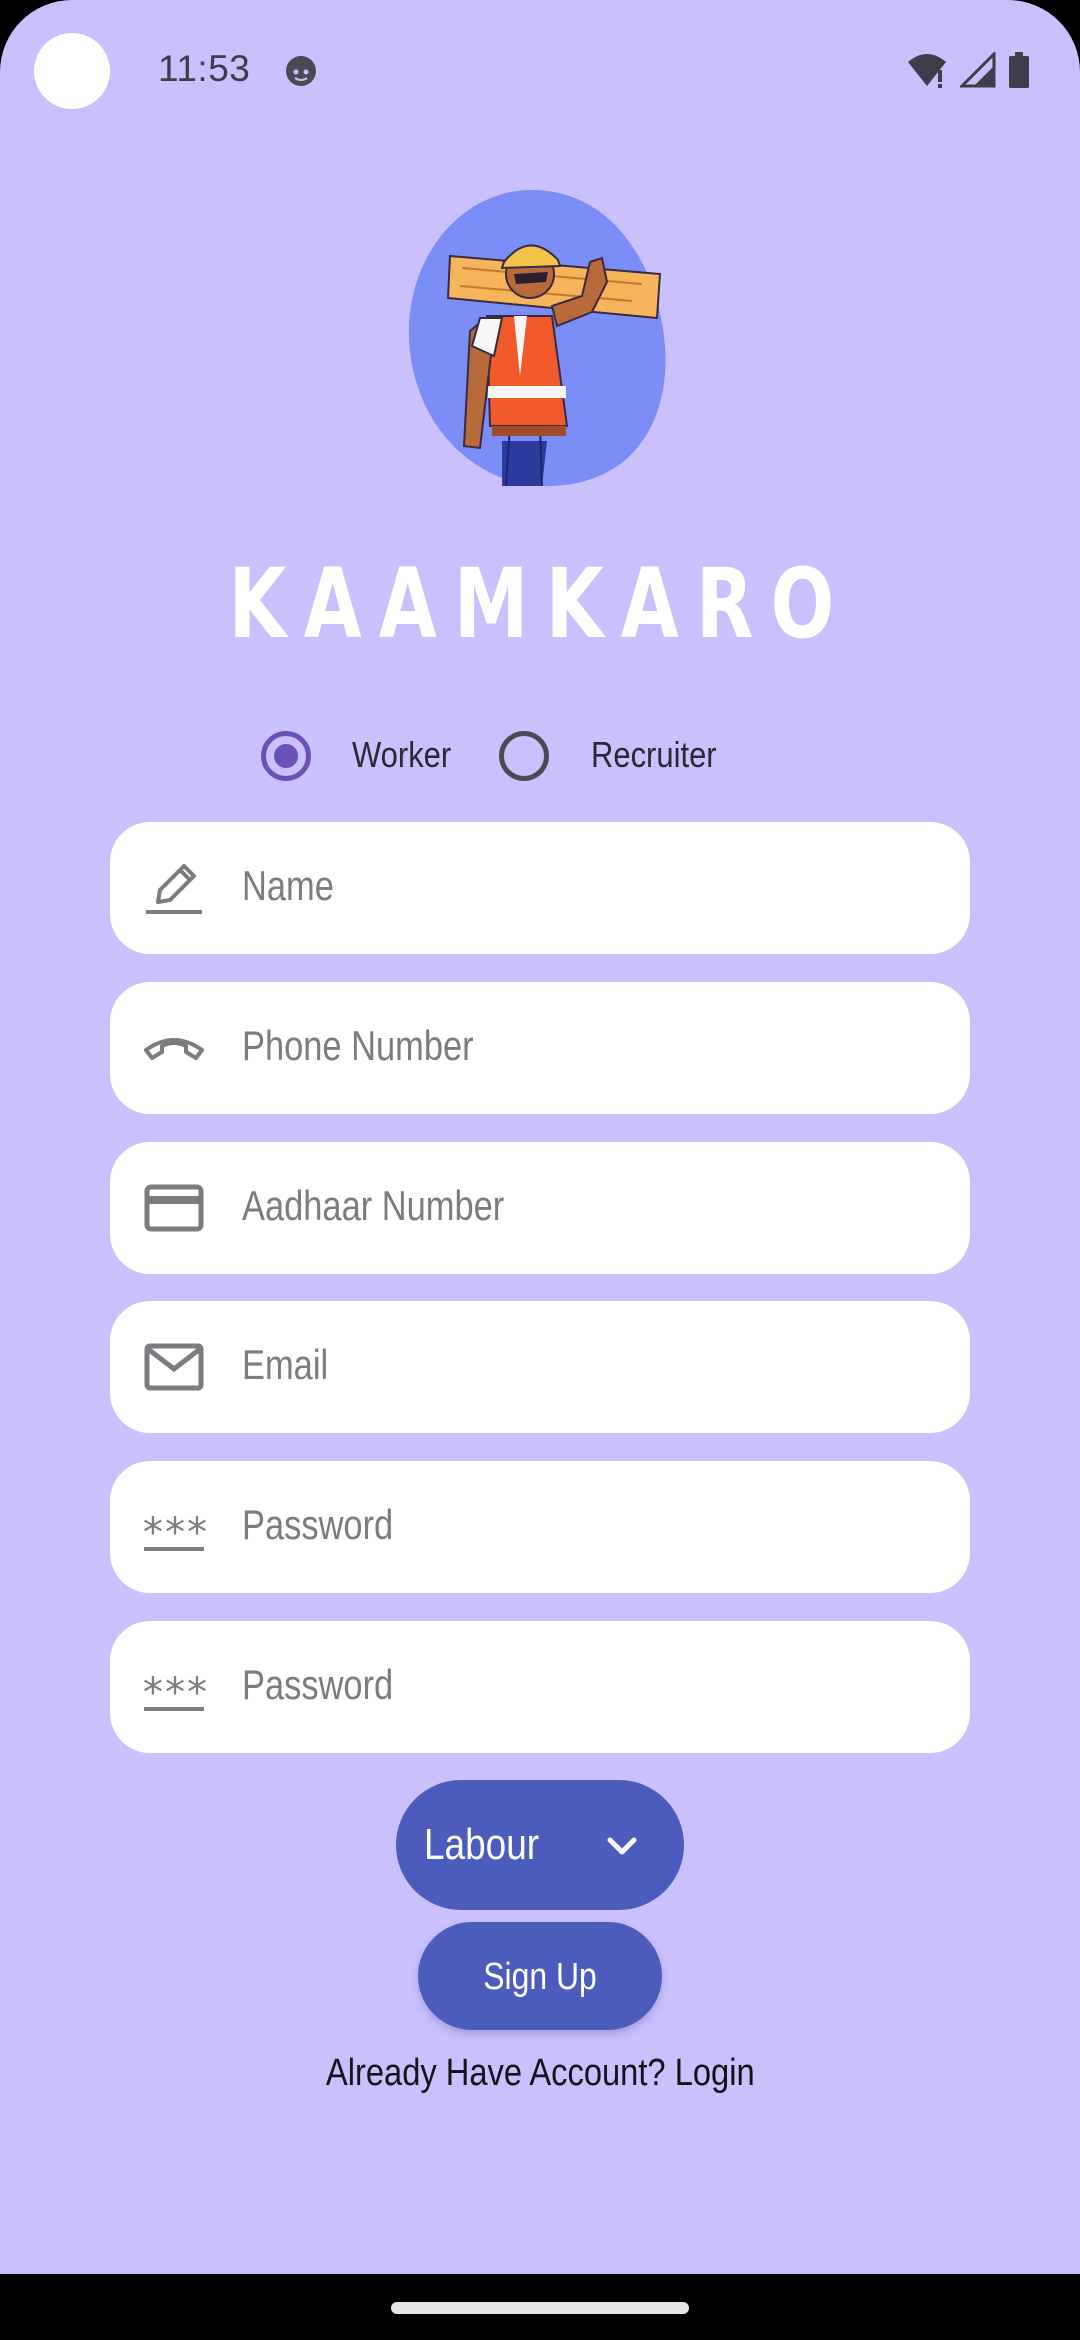 Image resolution: width=1080 pixels, height=2340 pixels. What do you see at coordinates (318, 1524) in the screenshot?
I see `password-placeholder: Password` at bounding box center [318, 1524].